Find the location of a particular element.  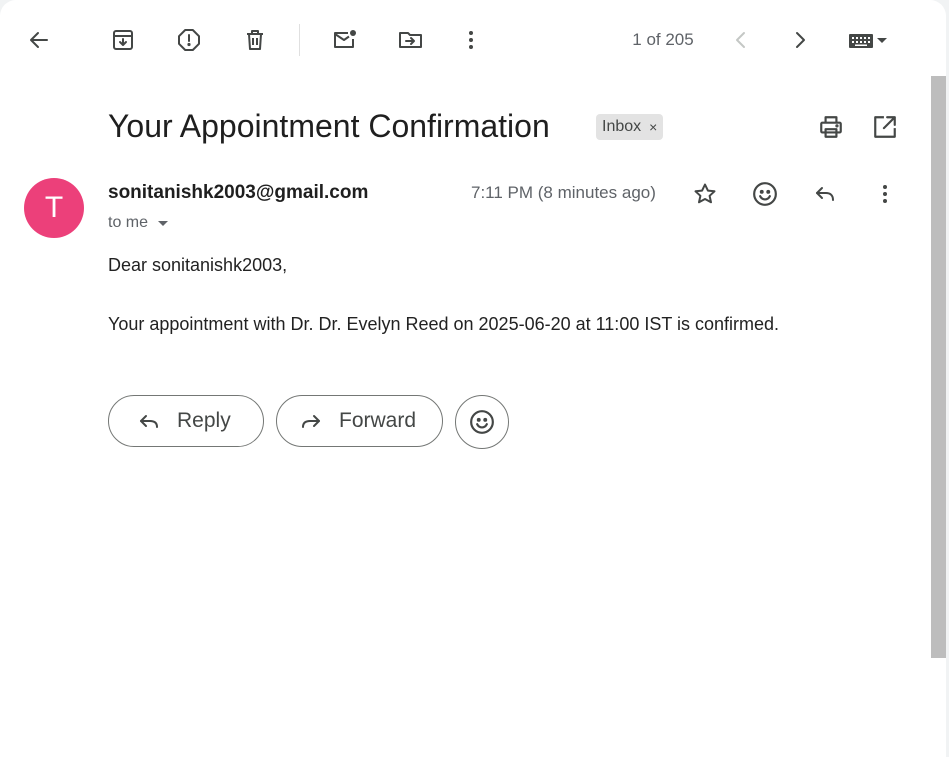

reply-button: Reply is located at coordinates (186, 421).